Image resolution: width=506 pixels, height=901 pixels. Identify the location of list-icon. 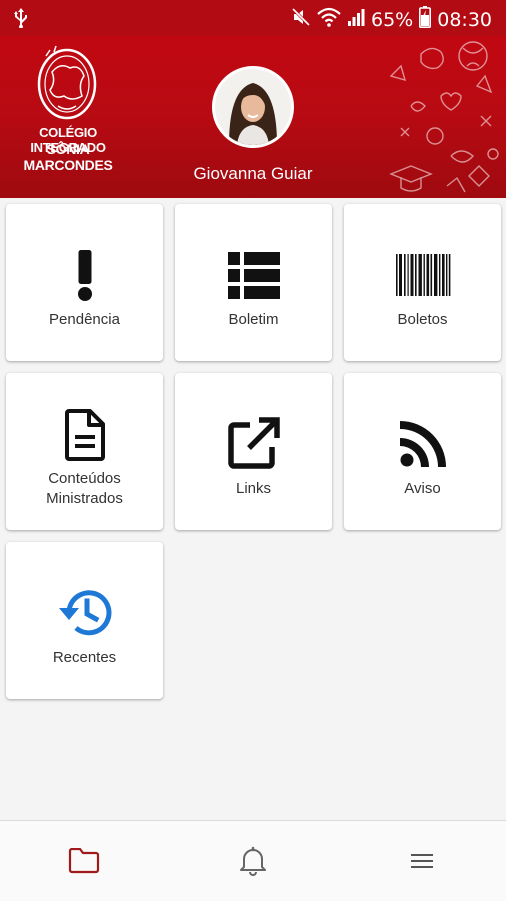
(253, 275).